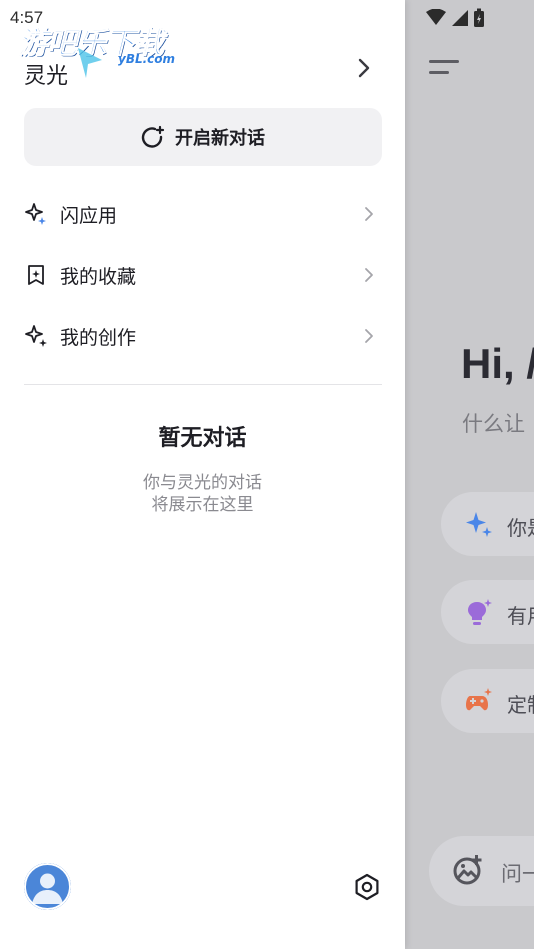  What do you see at coordinates (203, 214) in the screenshot?
I see `nav-item-flash-apps: 闪应用` at bounding box center [203, 214].